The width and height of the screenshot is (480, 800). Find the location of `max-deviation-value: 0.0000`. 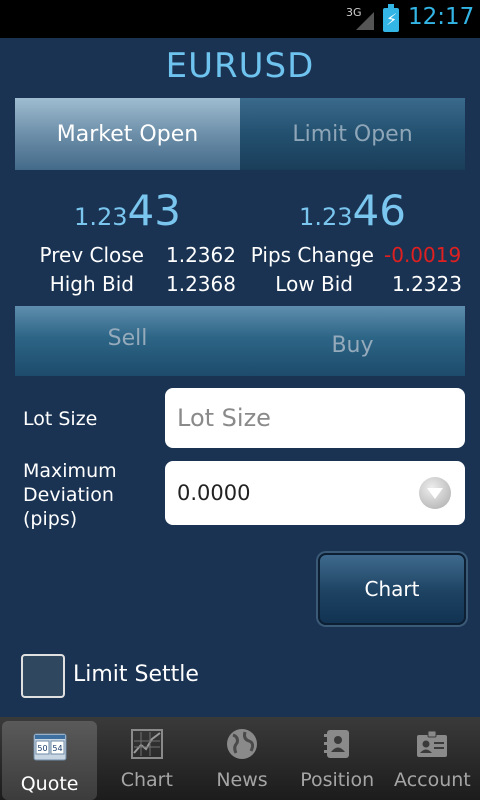

max-deviation-value: 0.0000 is located at coordinates (214, 493).